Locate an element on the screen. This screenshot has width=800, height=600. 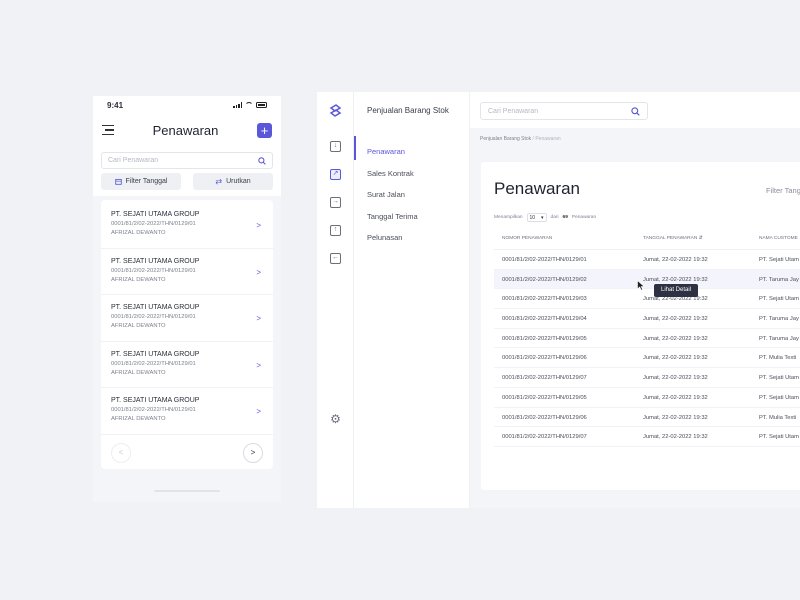
nav-item-penawaran: Penawaran is located at coordinates (386, 151).